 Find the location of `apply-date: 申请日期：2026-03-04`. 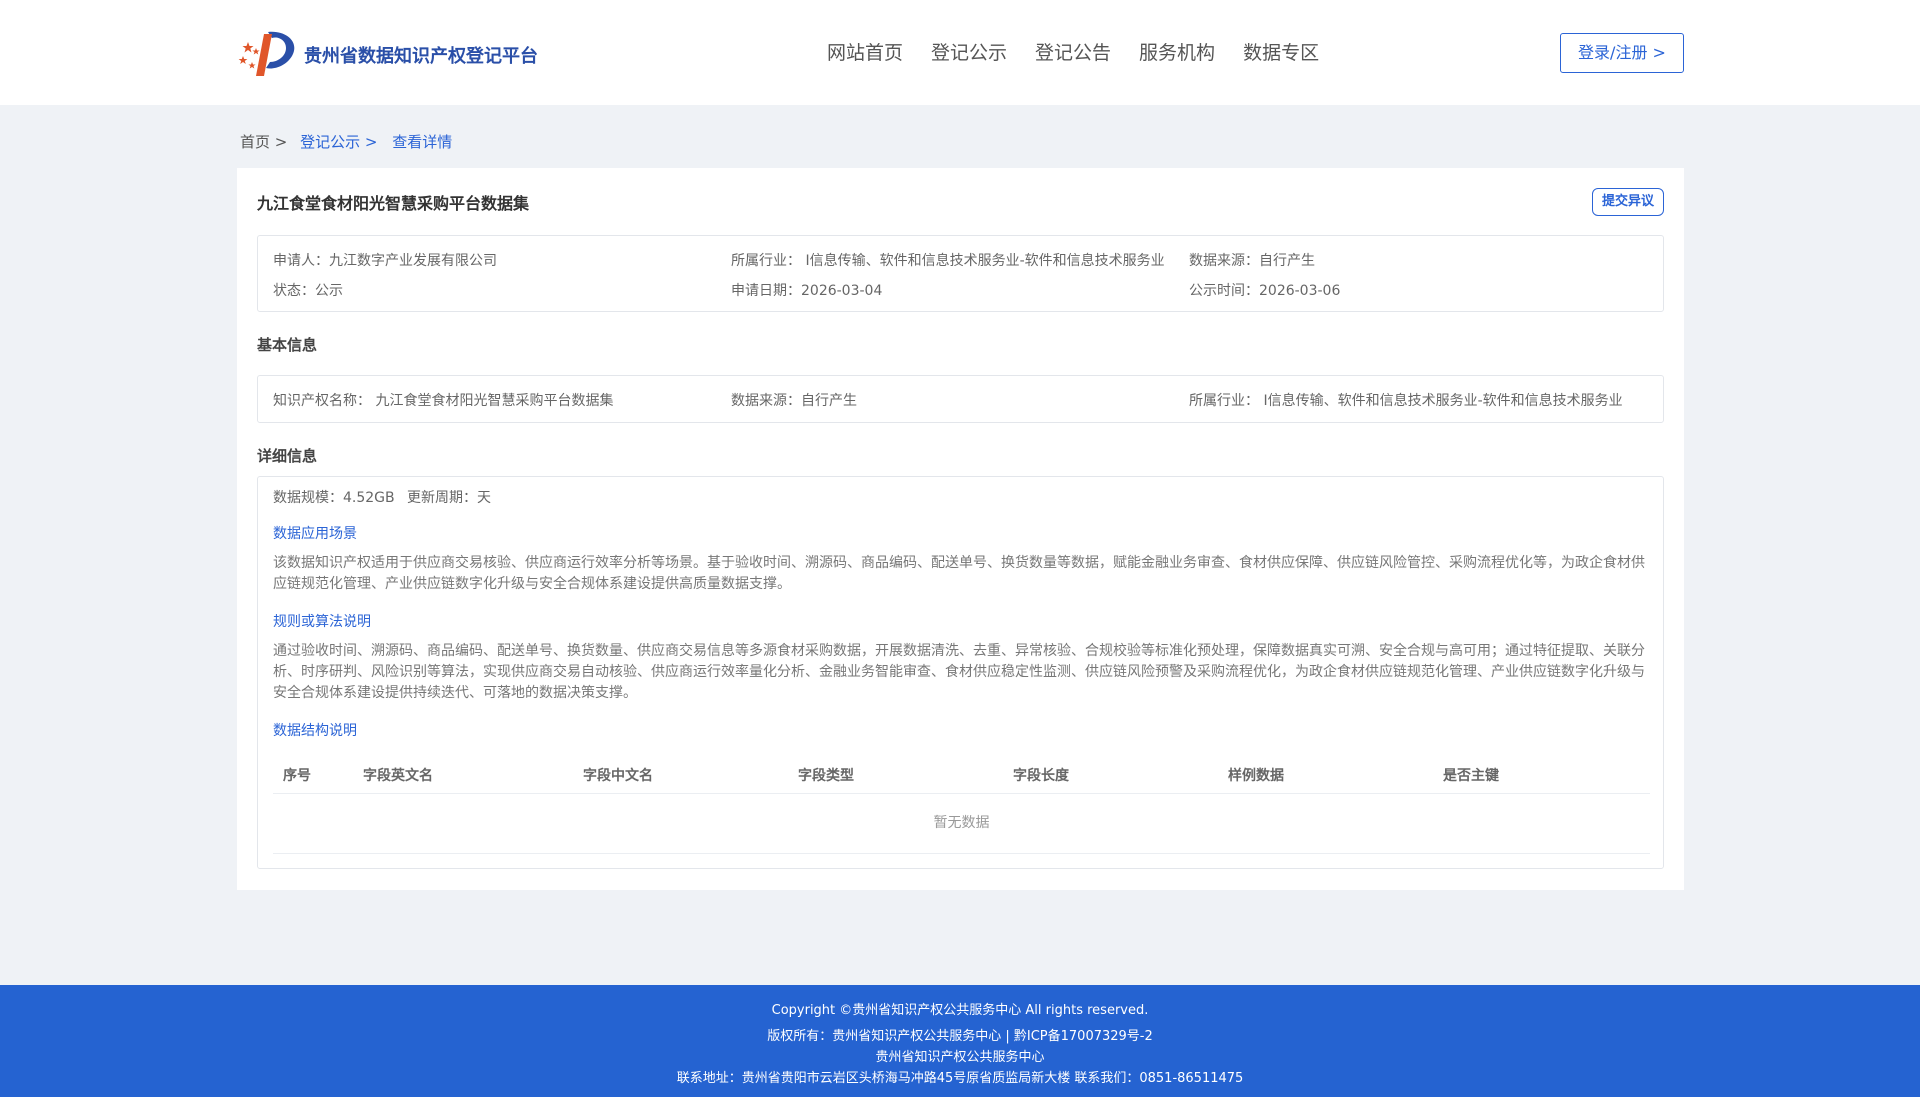

apply-date: 申请日期：2026-03-04 is located at coordinates (807, 291).